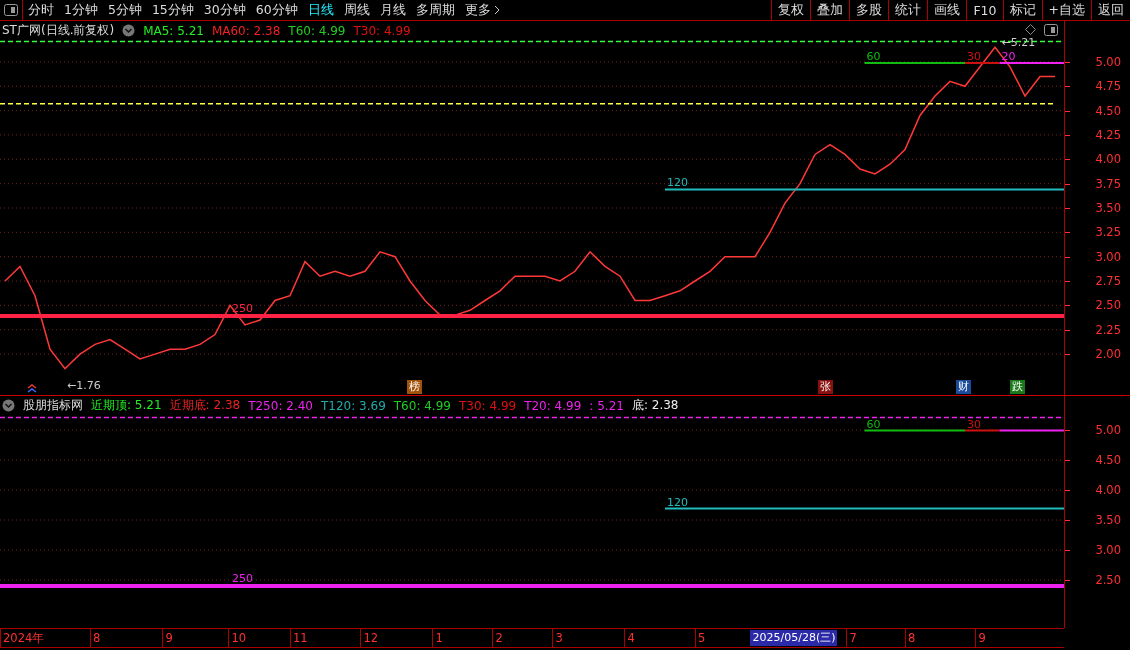 Image resolution: width=1130 pixels, height=650 pixels. I want to click on axis-tick-label: 2.75, so click(1108, 281).